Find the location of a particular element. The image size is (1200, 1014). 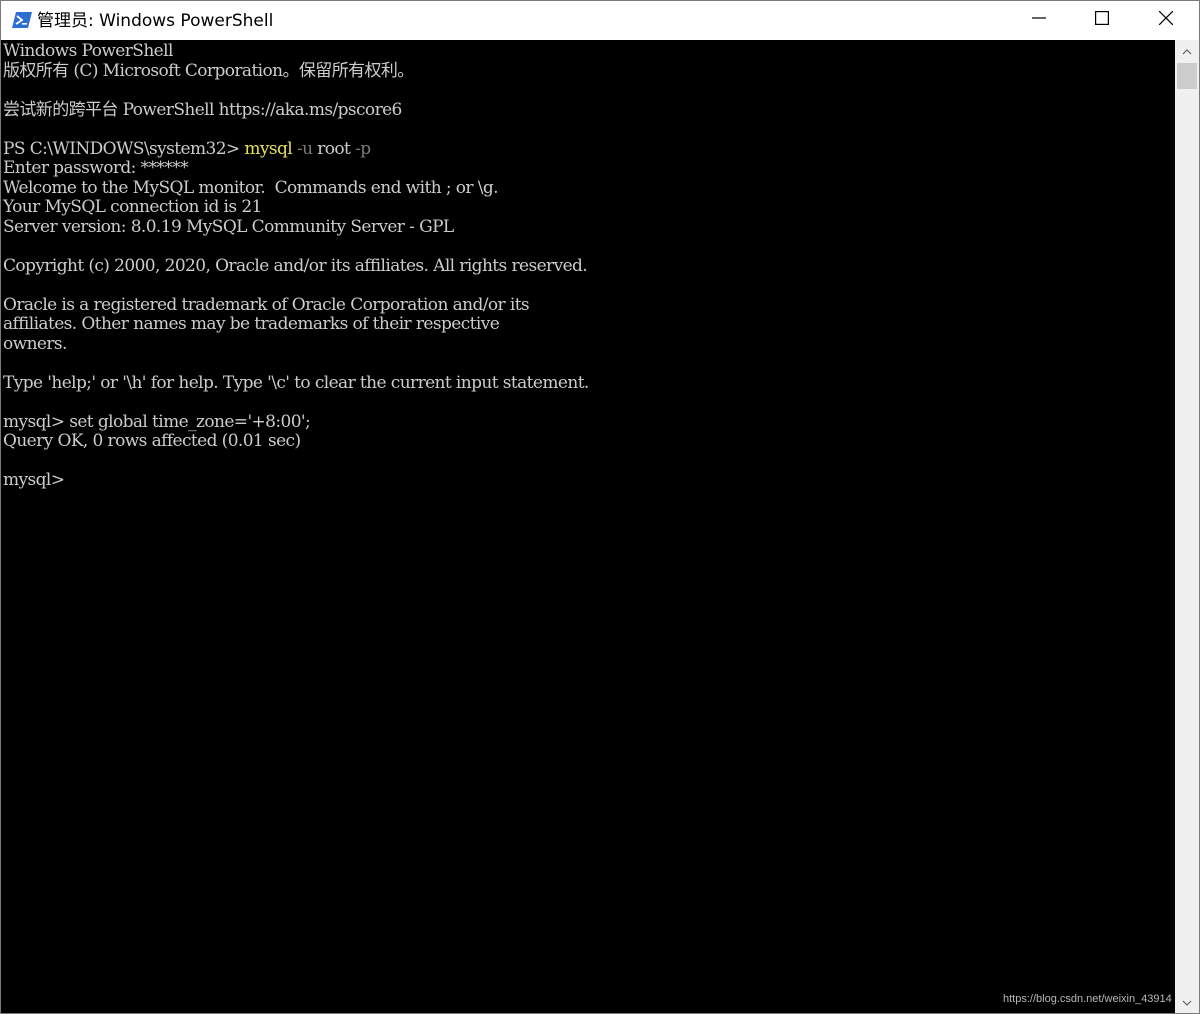

scroll-thumb is located at coordinates (1187, 76).